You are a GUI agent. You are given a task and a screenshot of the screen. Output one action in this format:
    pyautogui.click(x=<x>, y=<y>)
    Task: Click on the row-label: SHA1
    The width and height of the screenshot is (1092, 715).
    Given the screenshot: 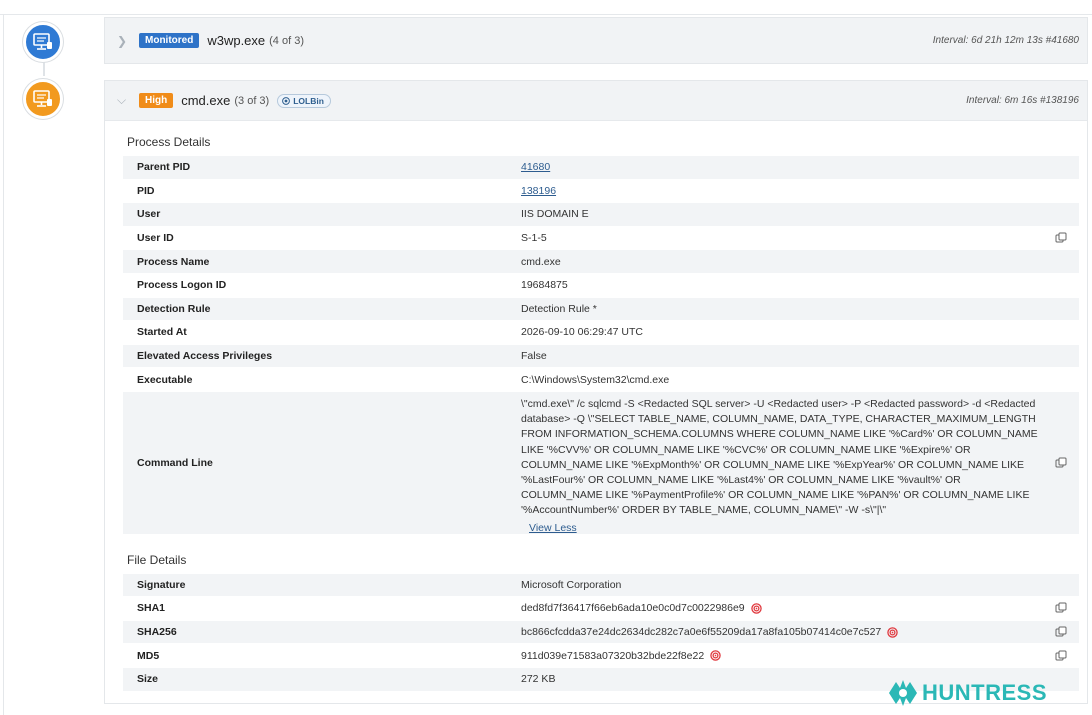 What is the action you would take?
    pyautogui.click(x=315, y=608)
    